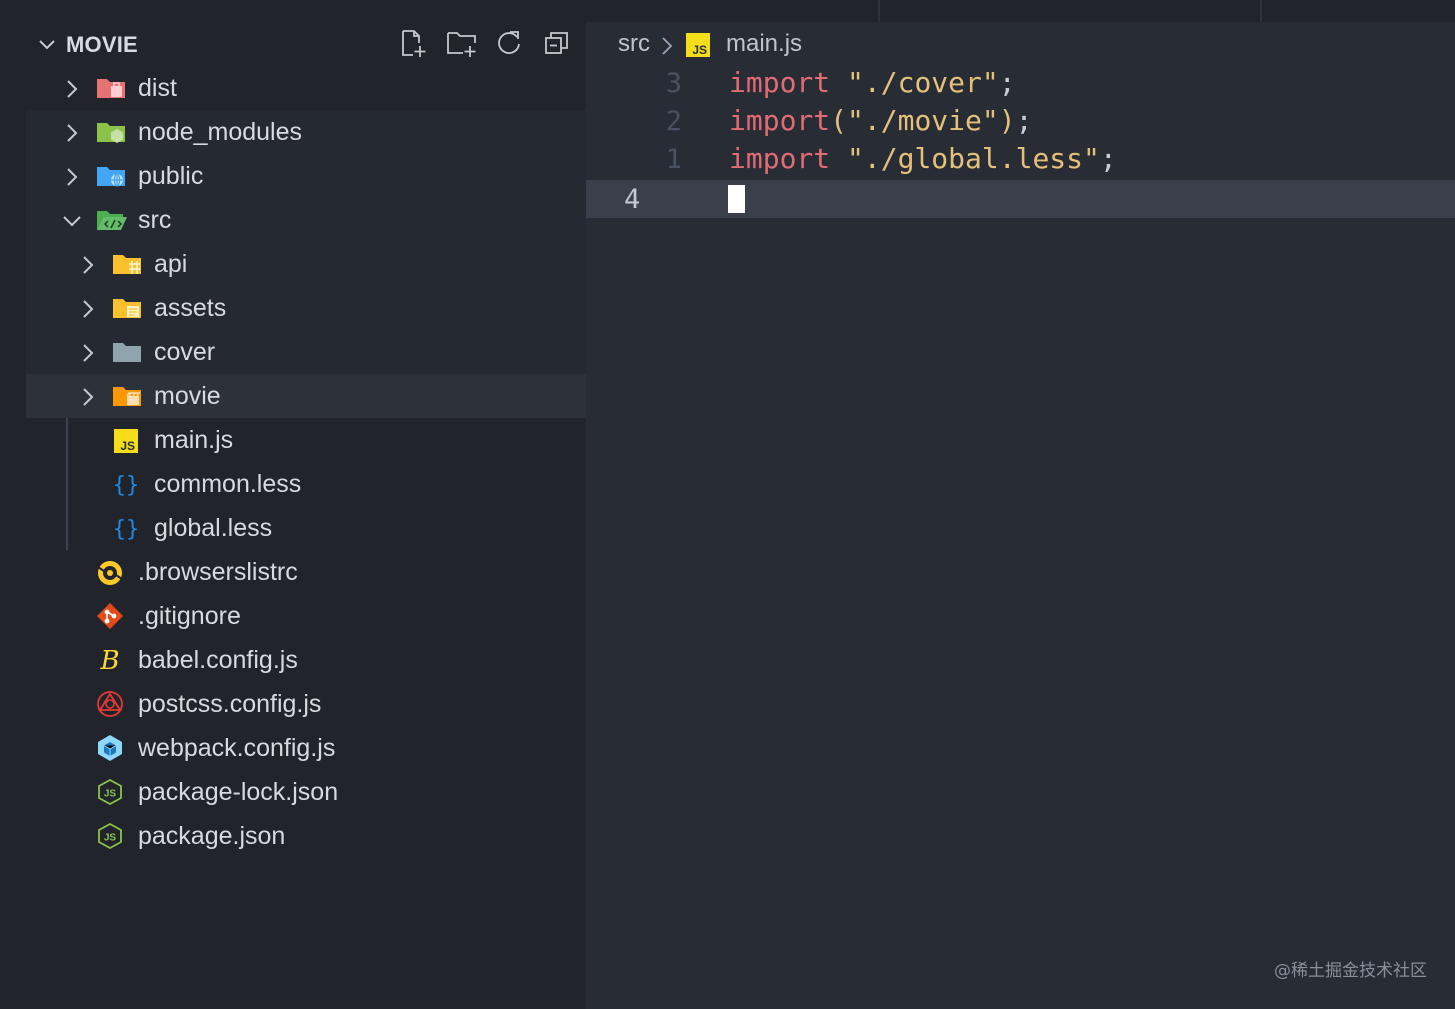  What do you see at coordinates (1261, 11) in the screenshot?
I see `tab-divider` at bounding box center [1261, 11].